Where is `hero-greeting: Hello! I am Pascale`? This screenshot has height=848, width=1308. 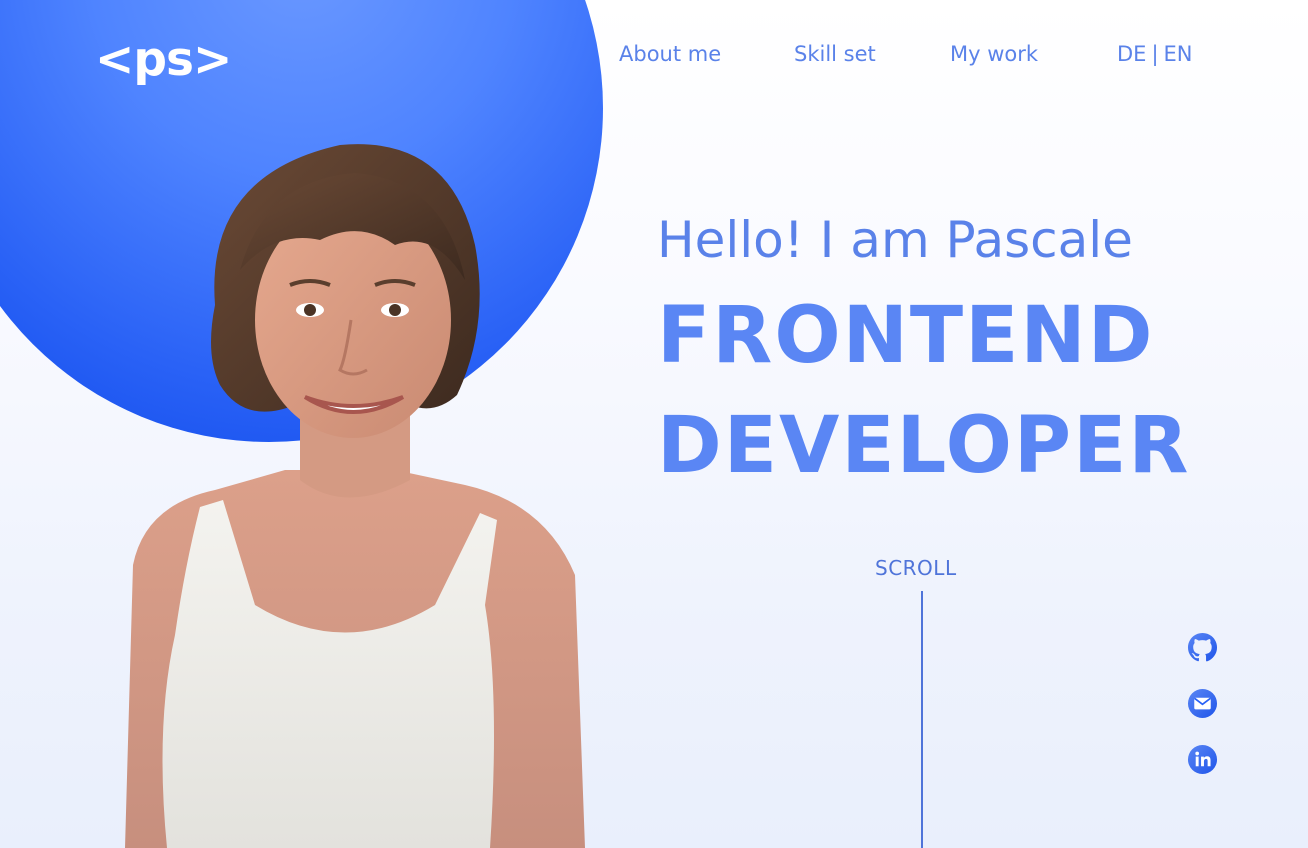 hero-greeting: Hello! I am Pascale is located at coordinates (895, 240).